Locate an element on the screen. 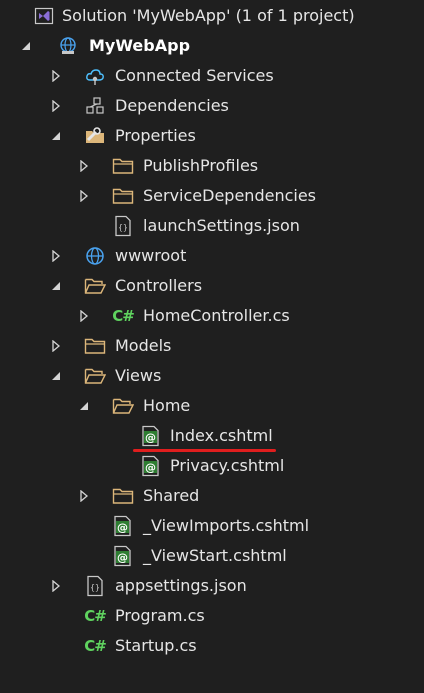 This screenshot has height=693, width=424. tree-item-label: Dependencies is located at coordinates (172, 105).